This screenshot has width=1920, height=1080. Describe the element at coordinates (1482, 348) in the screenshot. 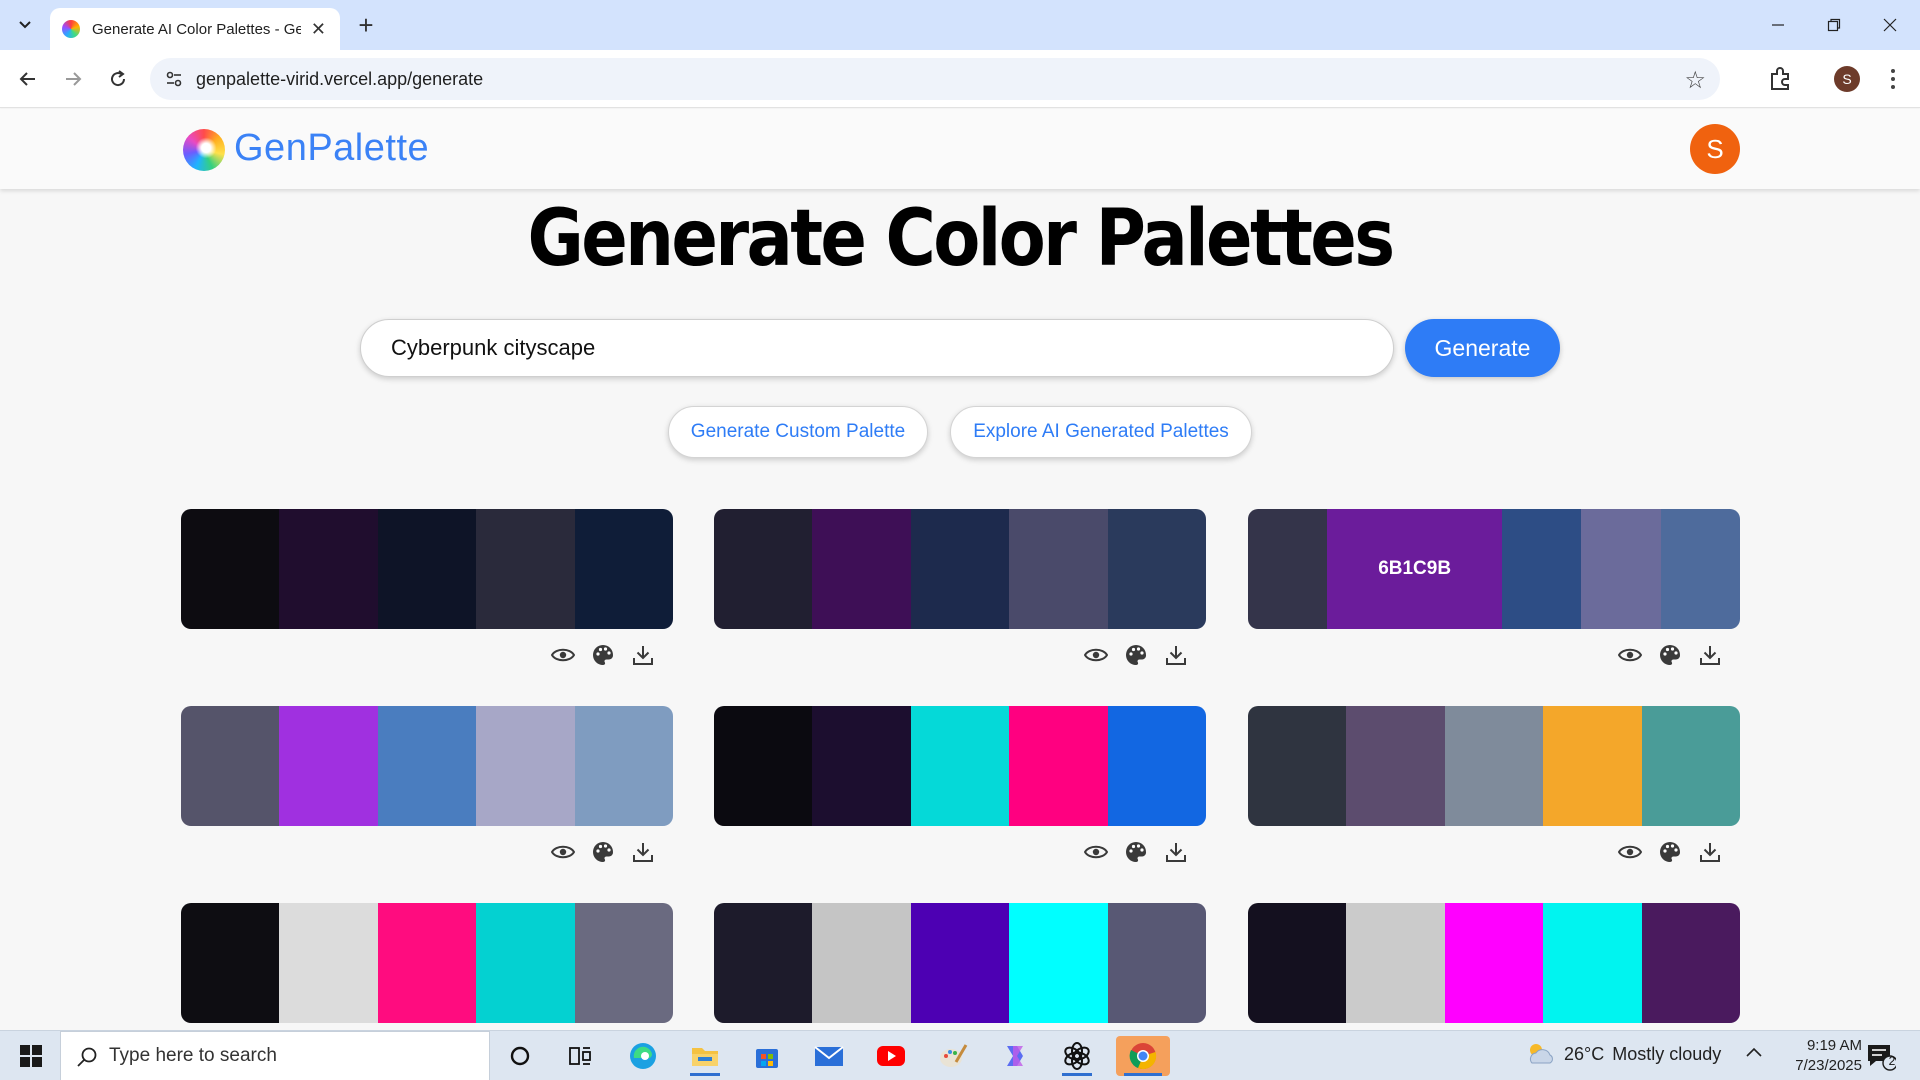

I see `generate-button: Generate` at that location.